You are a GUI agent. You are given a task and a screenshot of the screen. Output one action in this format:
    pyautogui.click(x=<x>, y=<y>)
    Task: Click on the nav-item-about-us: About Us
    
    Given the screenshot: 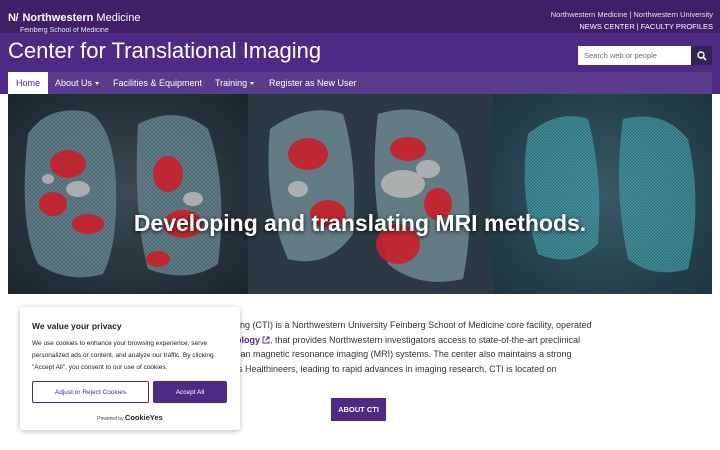 What is the action you would take?
    pyautogui.click(x=77, y=83)
    